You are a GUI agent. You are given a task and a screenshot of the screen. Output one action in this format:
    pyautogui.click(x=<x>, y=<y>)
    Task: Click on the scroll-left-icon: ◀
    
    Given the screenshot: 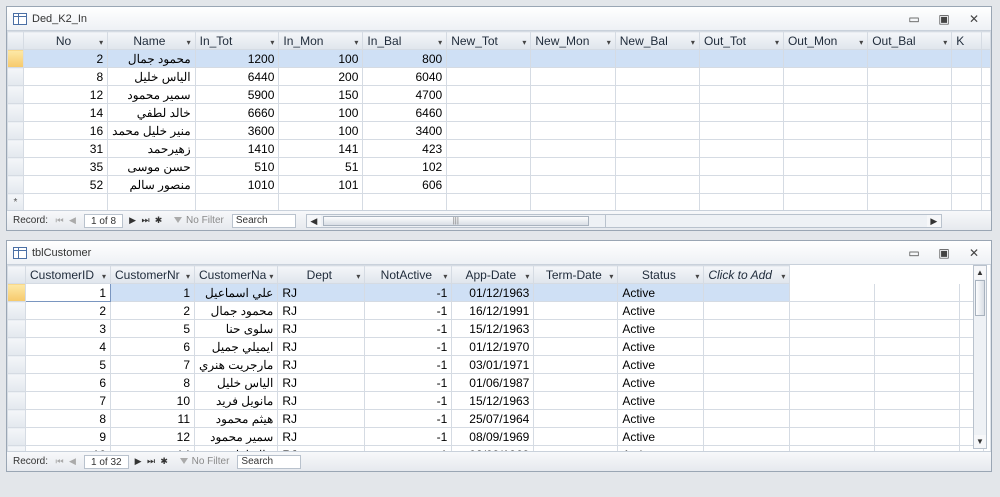 What is the action you would take?
    pyautogui.click(x=313, y=220)
    